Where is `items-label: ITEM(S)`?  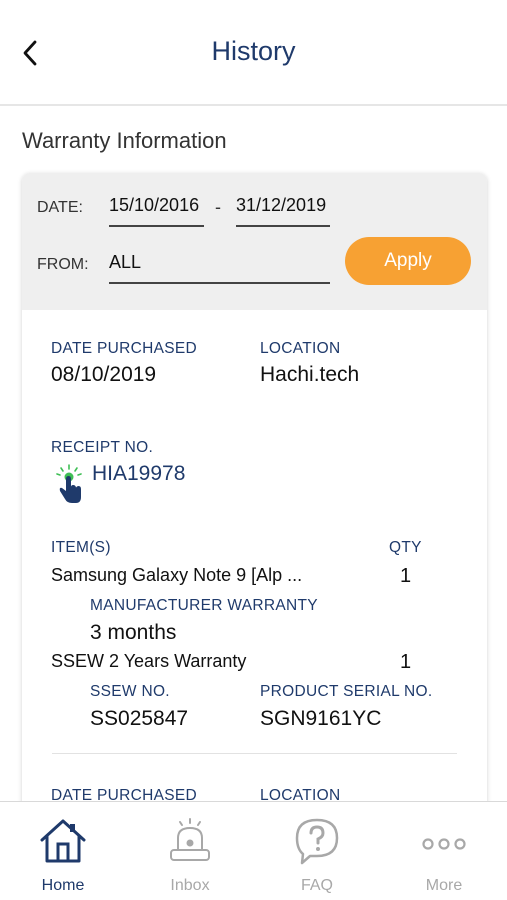 items-label: ITEM(S) is located at coordinates (81, 547).